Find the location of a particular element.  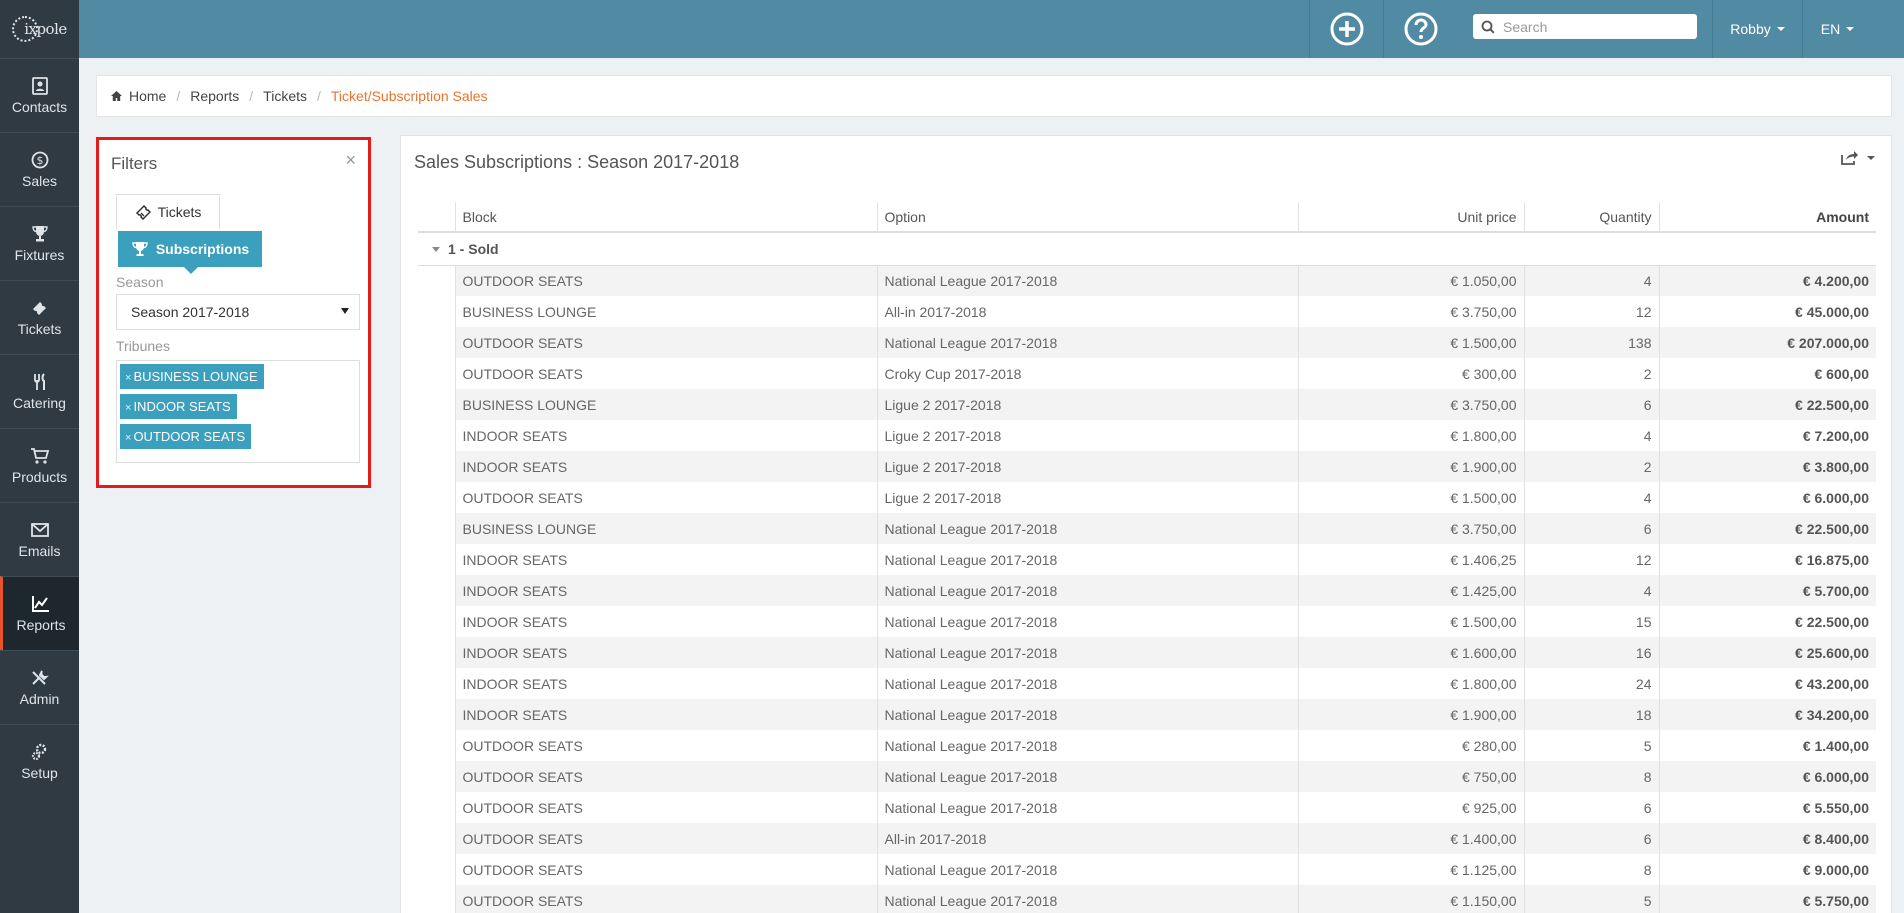

sidebar-item-reports: Reports is located at coordinates (39, 613).